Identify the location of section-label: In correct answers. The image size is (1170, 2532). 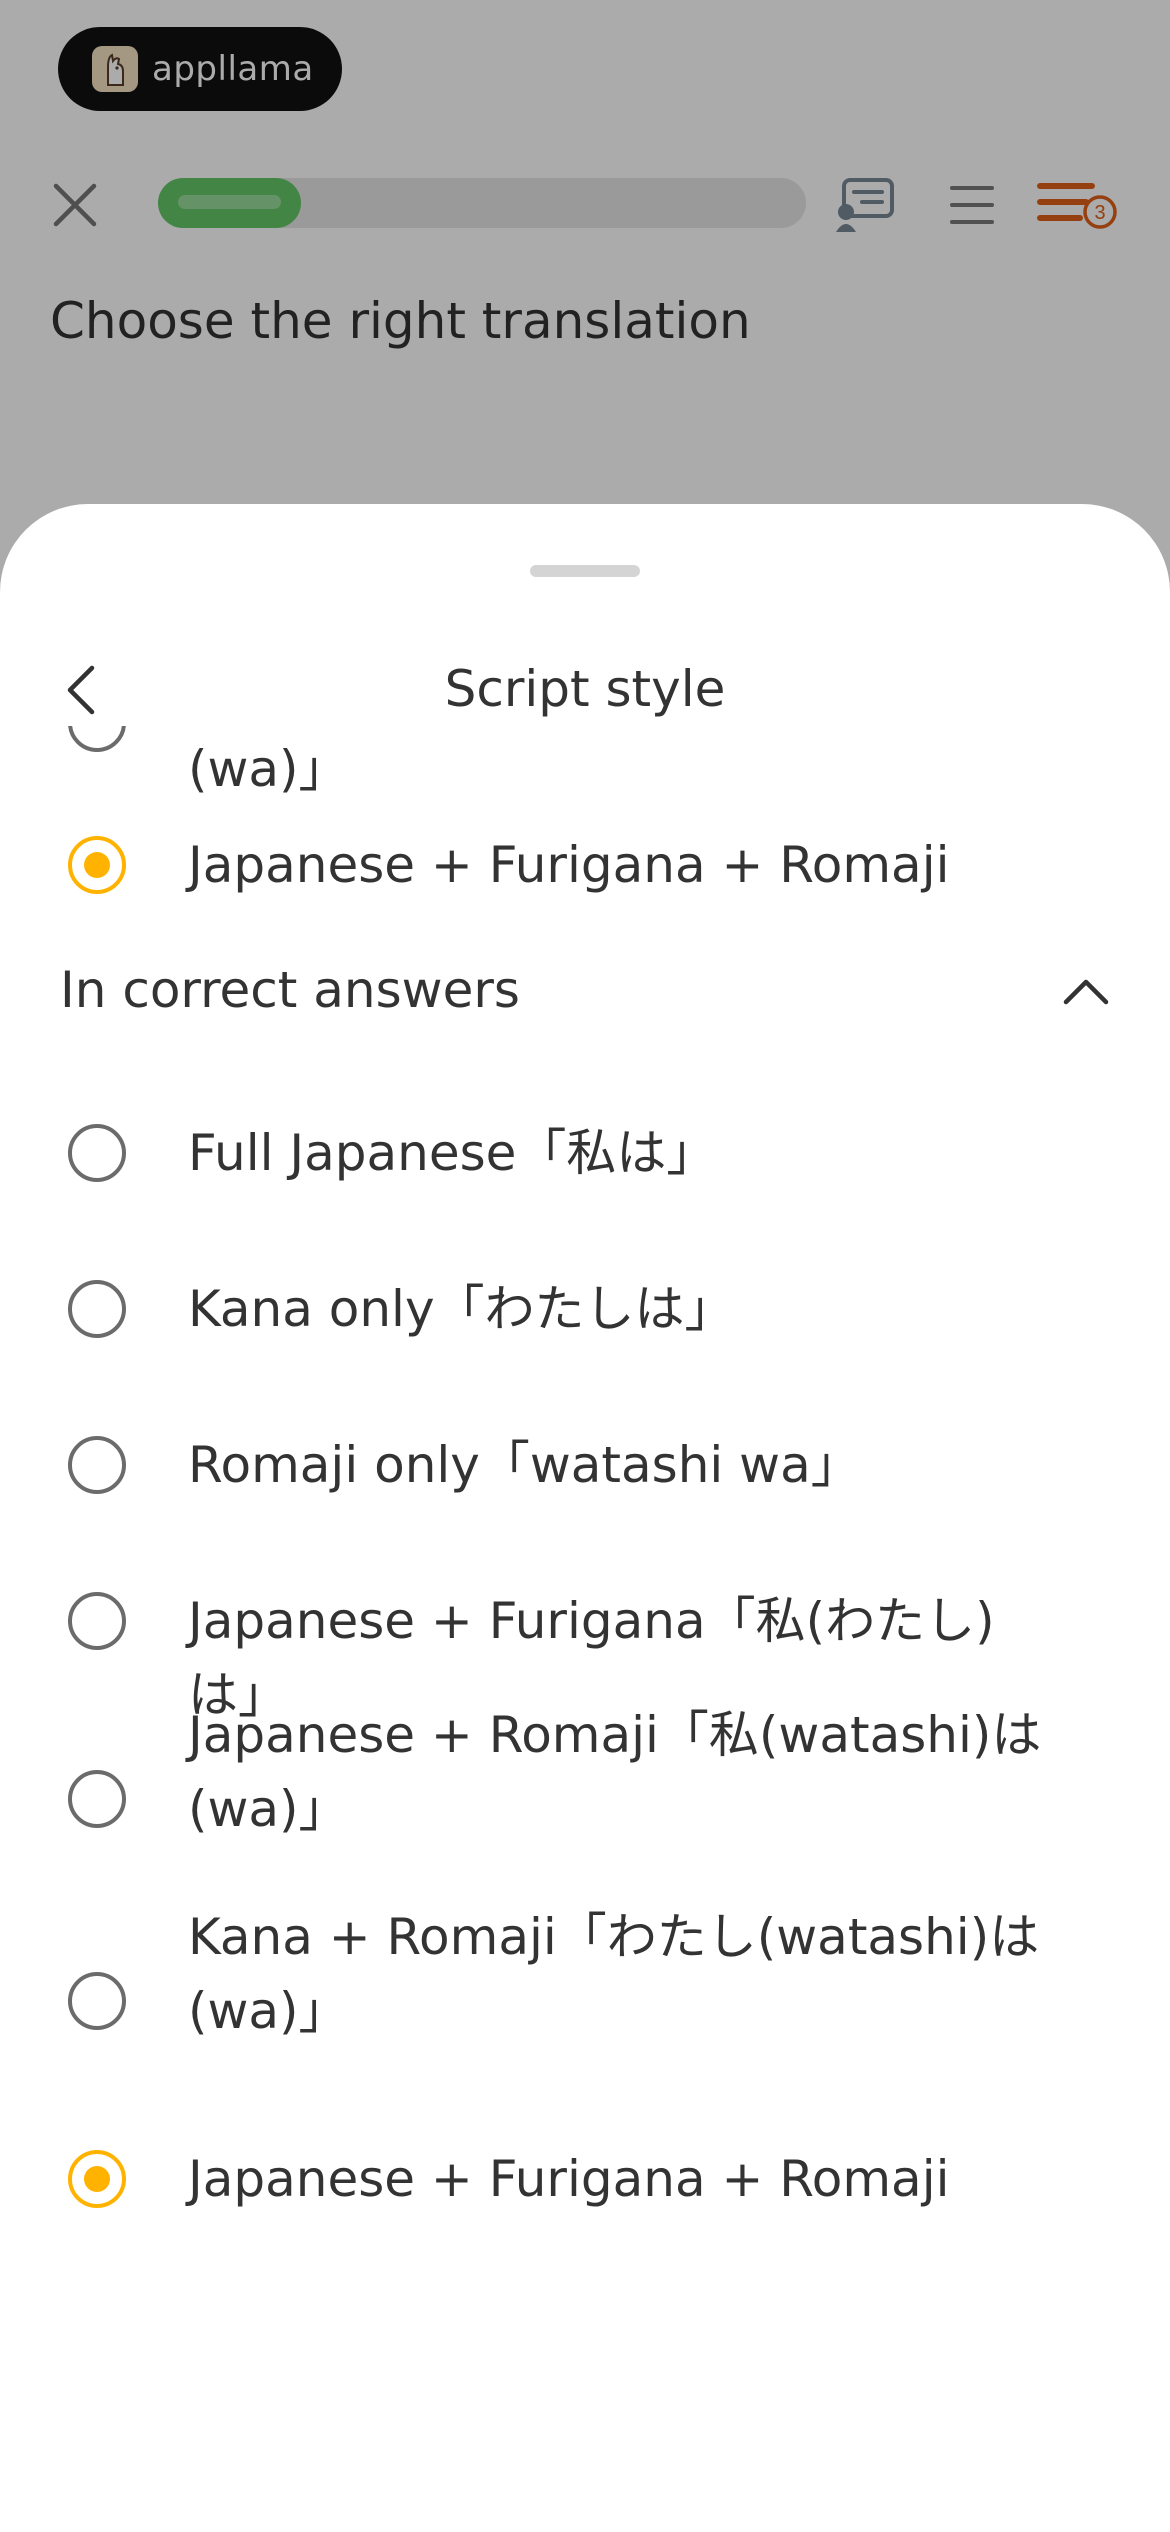
(290, 990).